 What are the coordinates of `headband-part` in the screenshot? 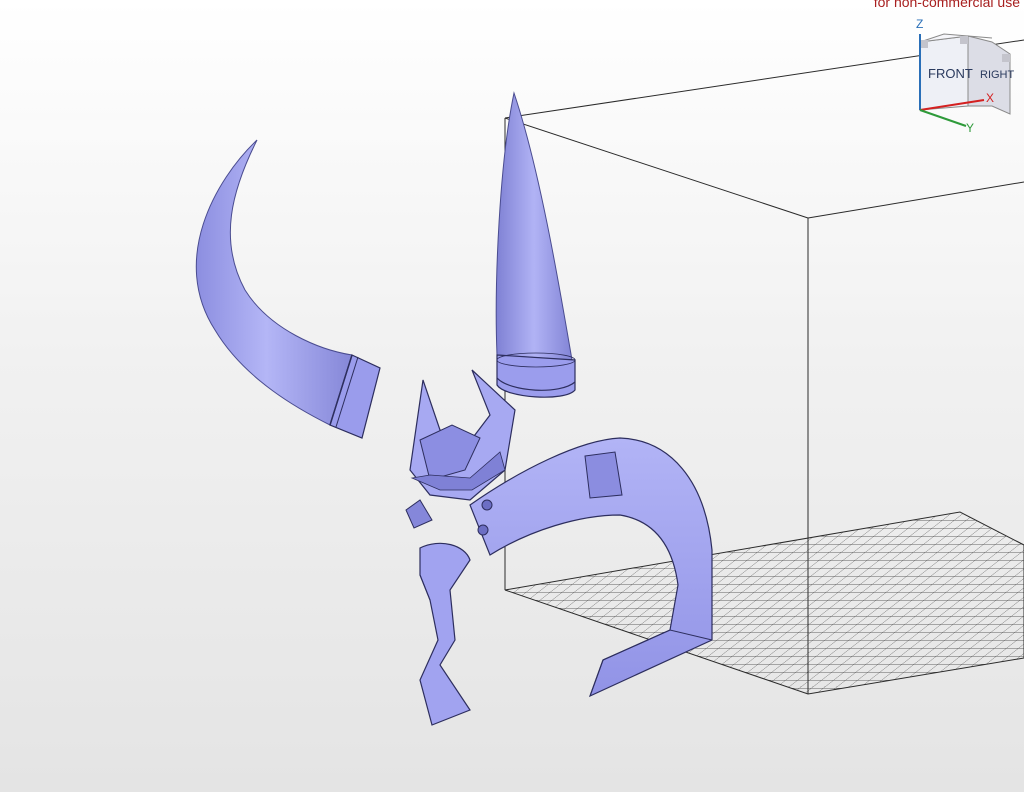 It's located at (559, 547).